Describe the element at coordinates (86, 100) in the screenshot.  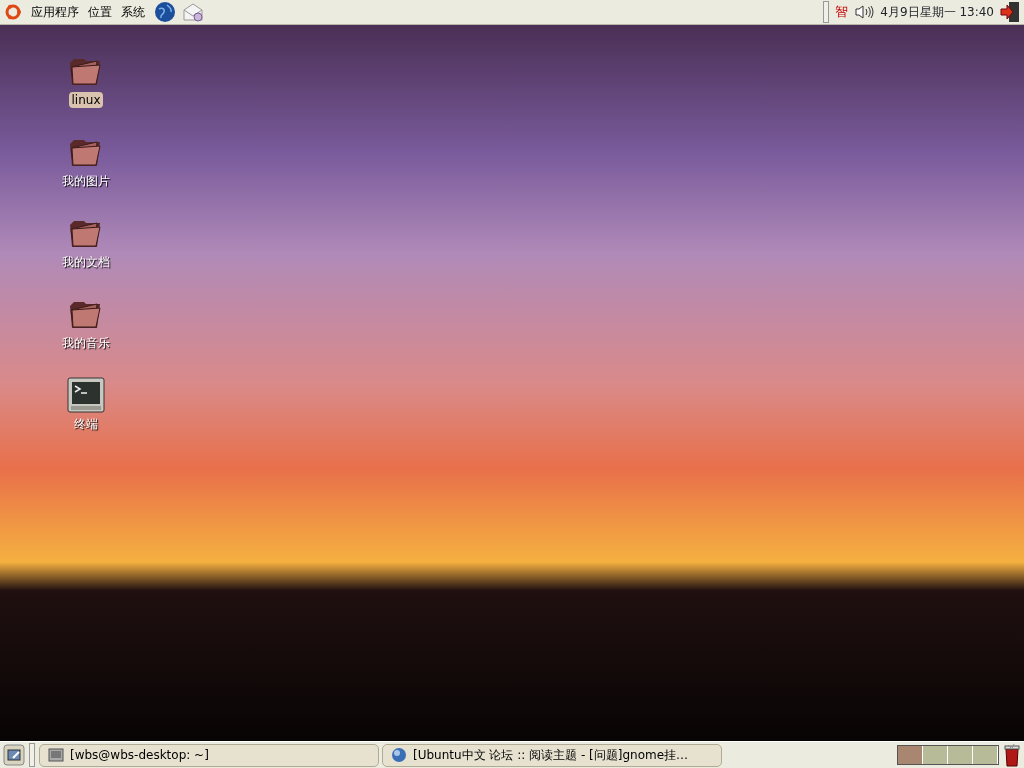
I see `desktop-icon-label: linux` at that location.